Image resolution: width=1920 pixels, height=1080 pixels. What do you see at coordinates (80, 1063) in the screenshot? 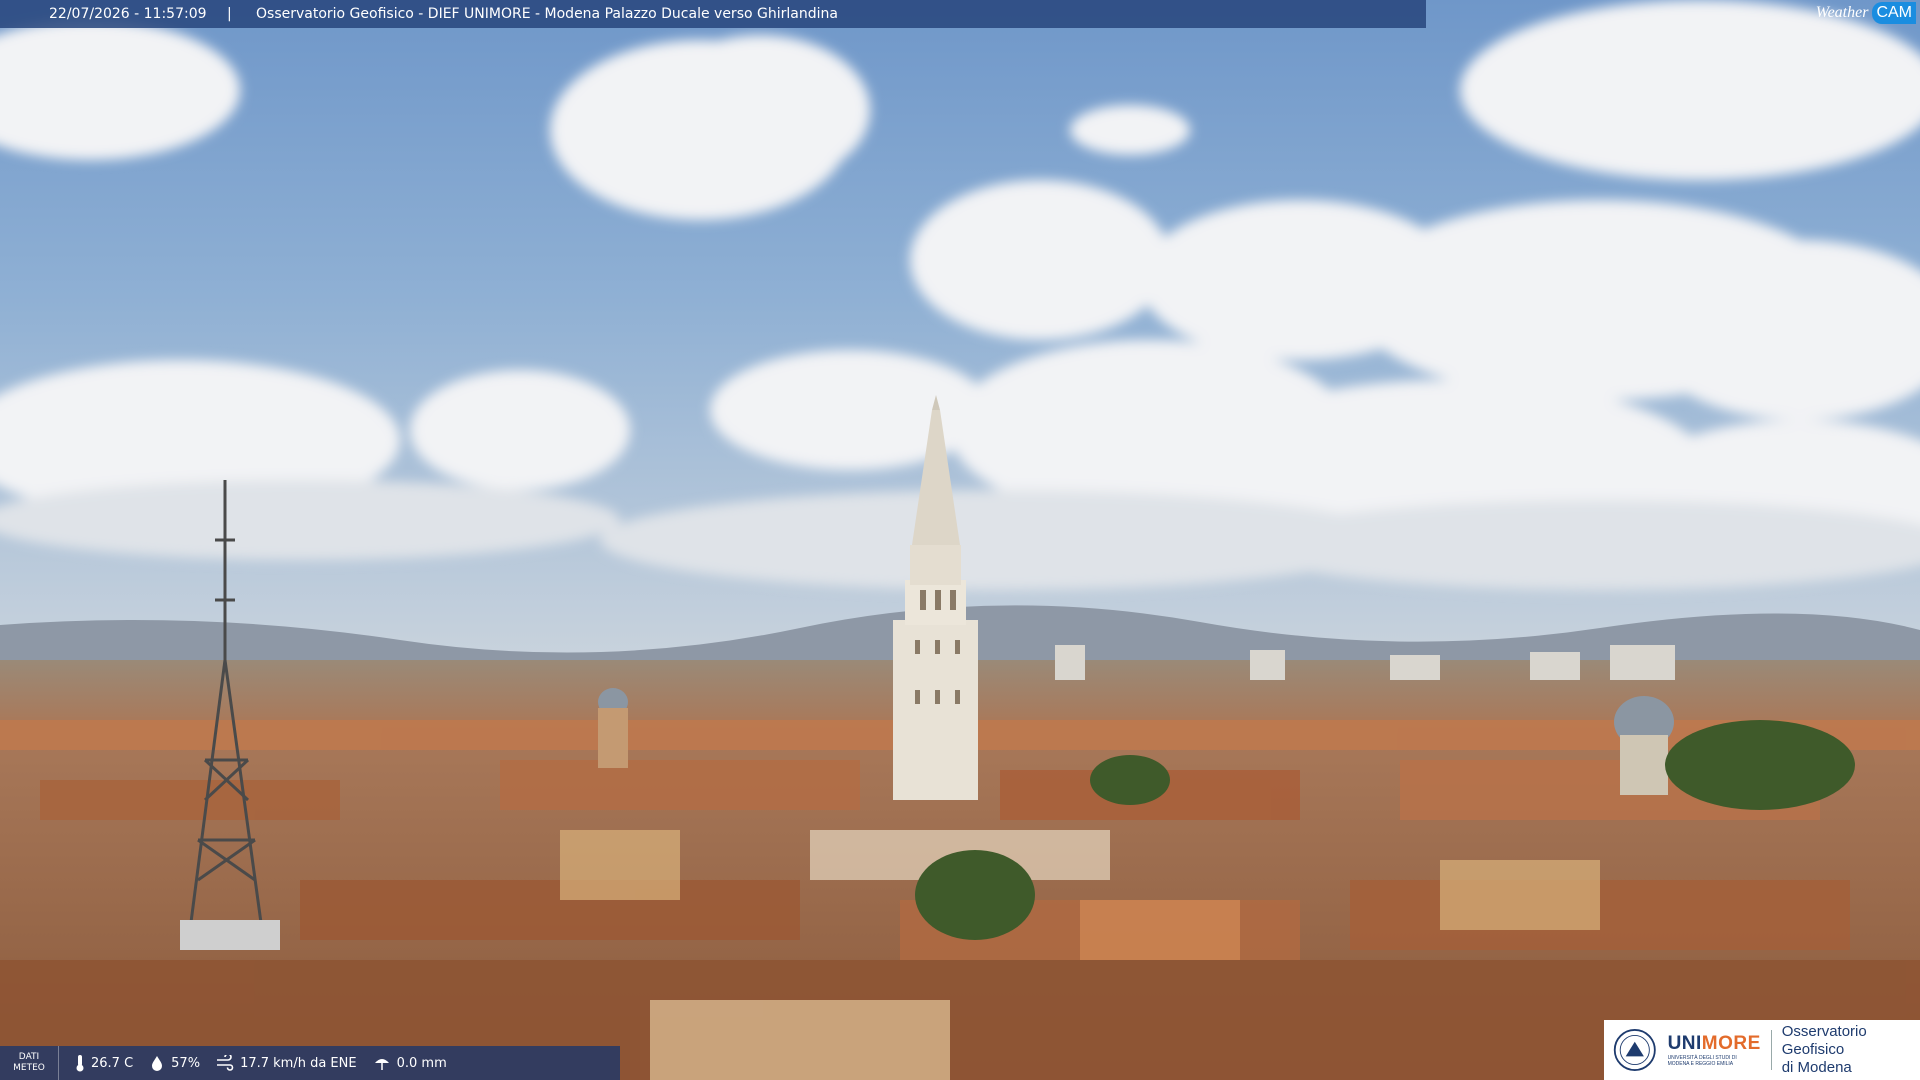
I see `thermometer-icon` at bounding box center [80, 1063].